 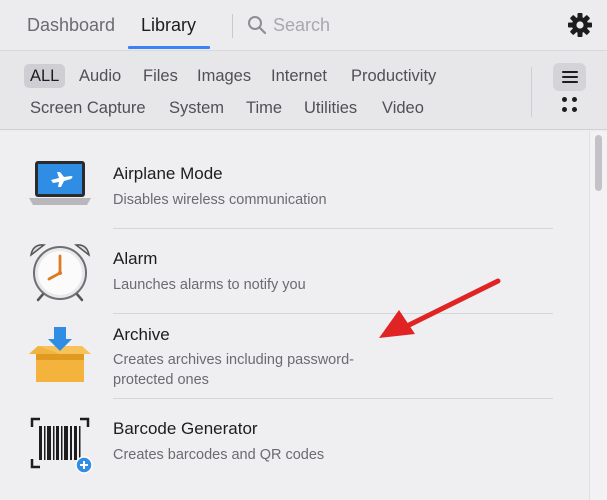 What do you see at coordinates (196, 108) in the screenshot?
I see `filter-system: System` at bounding box center [196, 108].